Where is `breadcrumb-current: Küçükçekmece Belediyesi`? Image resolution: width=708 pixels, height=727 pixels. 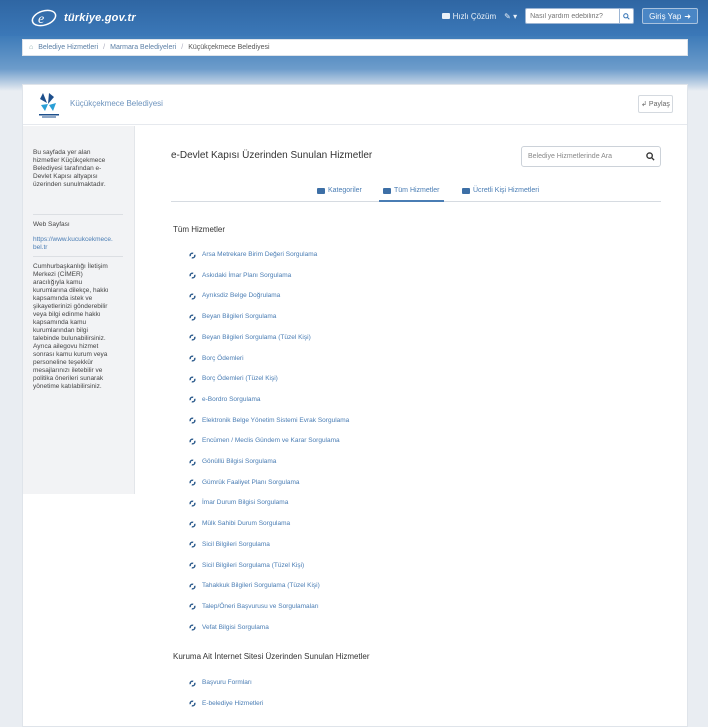 breadcrumb-current: Küçükçekmece Belediyesi is located at coordinates (229, 47).